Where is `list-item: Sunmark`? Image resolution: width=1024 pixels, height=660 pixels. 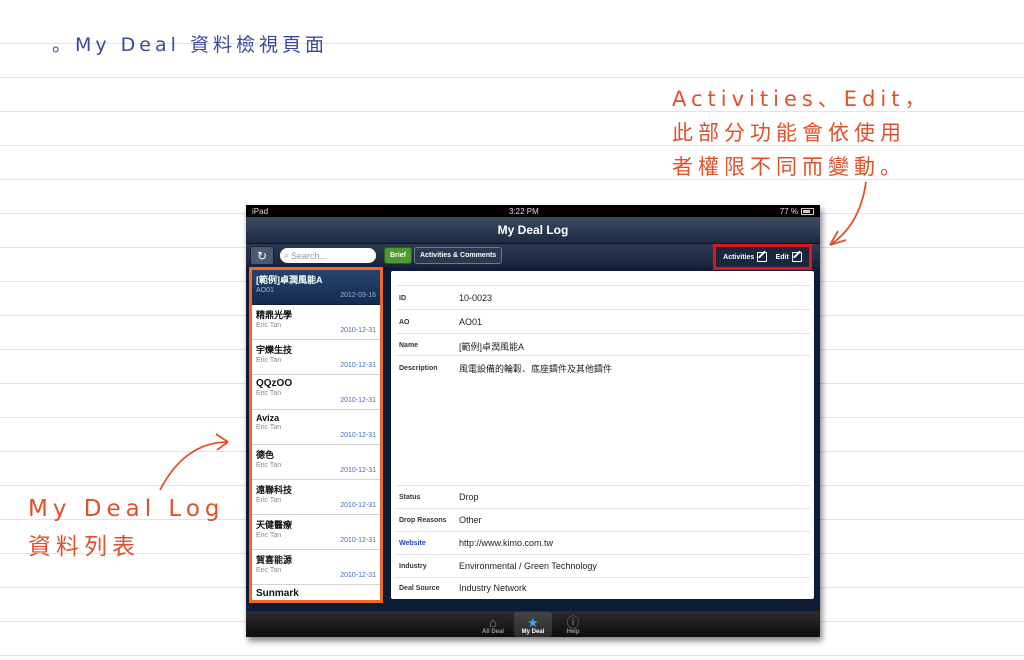 list-item: Sunmark is located at coordinates (316, 592).